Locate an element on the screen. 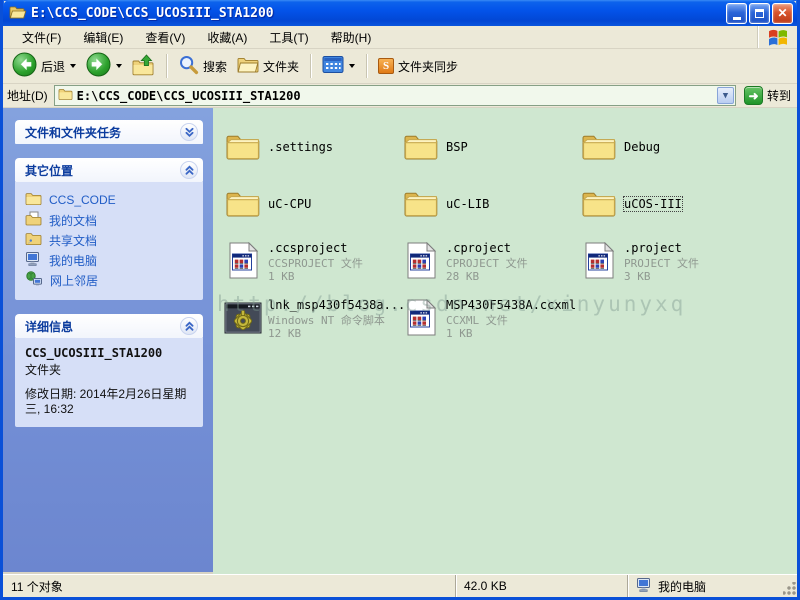 This screenshot has width=800, height=600. tile-text: lnk_msp430f5438a... Windows NT 命令脚本 12 KB is located at coordinates (336, 318).